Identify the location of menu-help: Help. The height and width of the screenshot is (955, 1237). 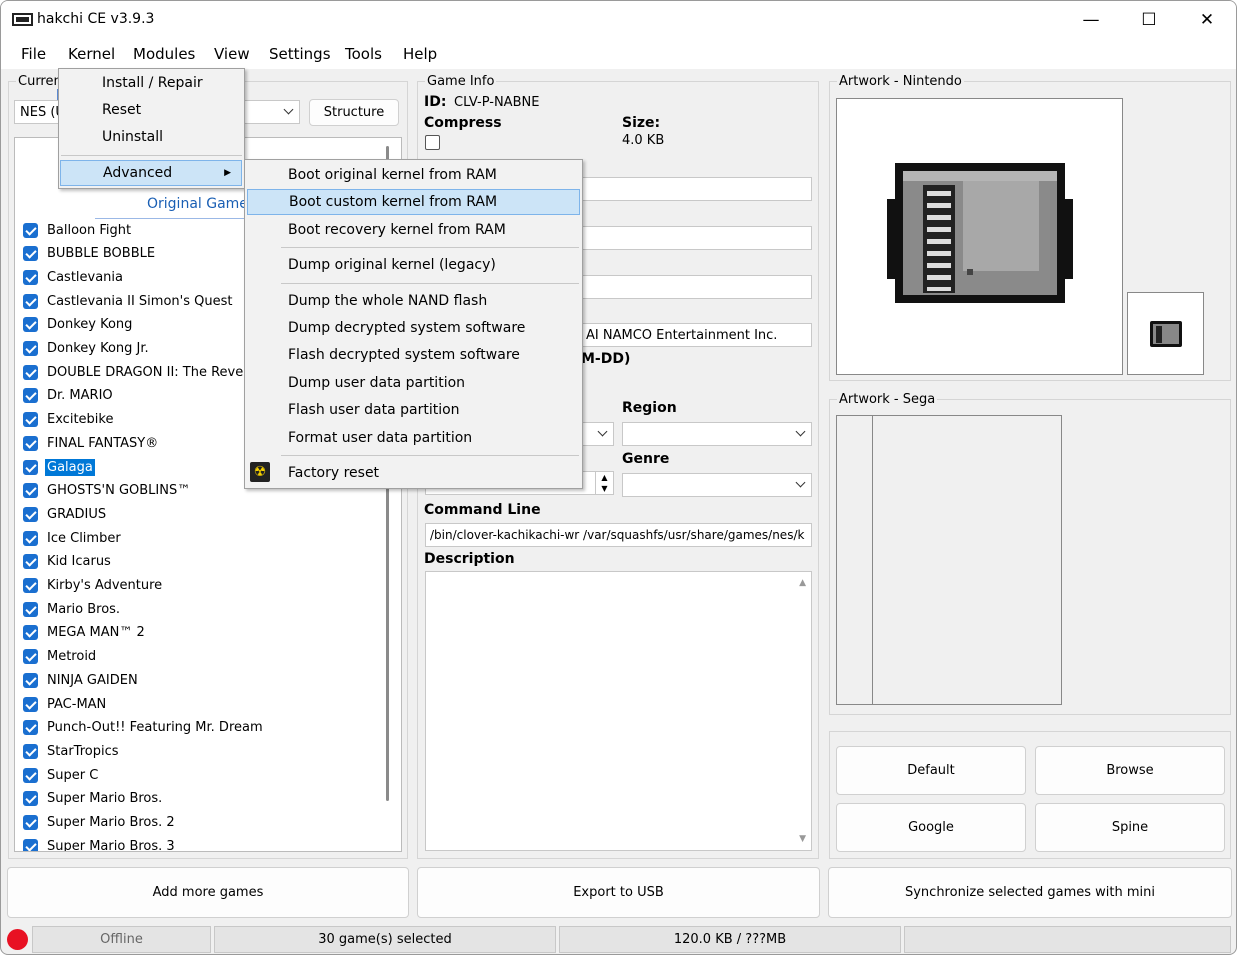
(420, 54).